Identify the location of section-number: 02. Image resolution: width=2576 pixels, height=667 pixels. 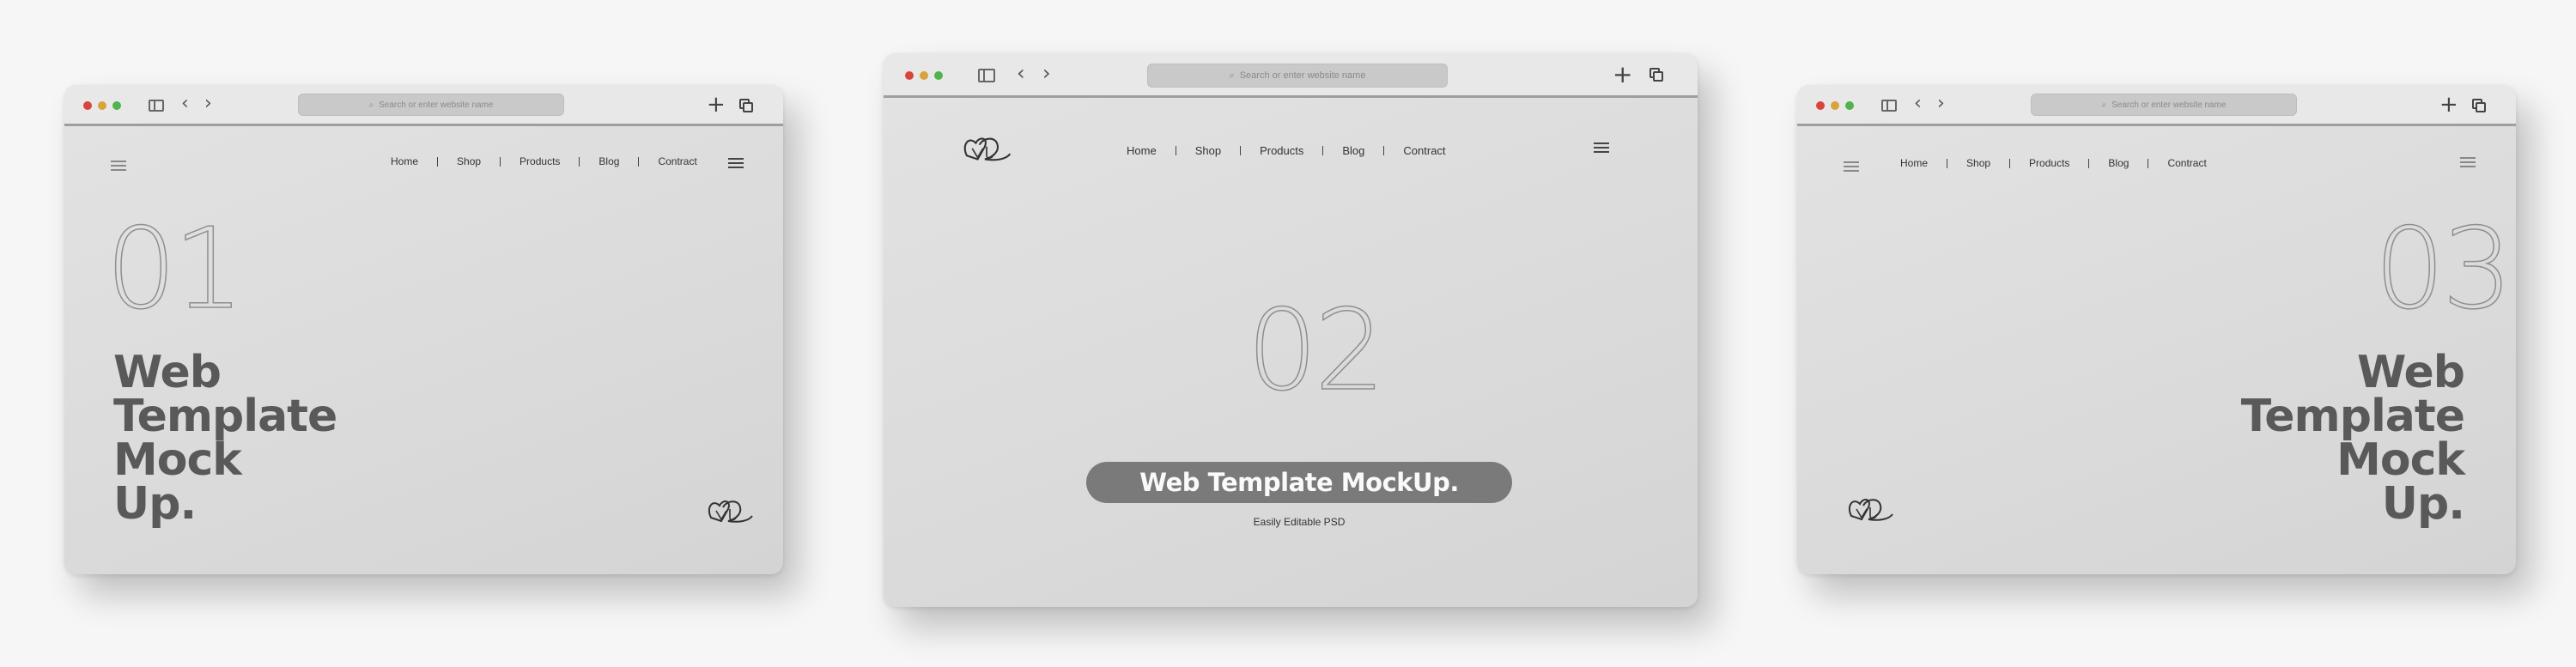
(1316, 350).